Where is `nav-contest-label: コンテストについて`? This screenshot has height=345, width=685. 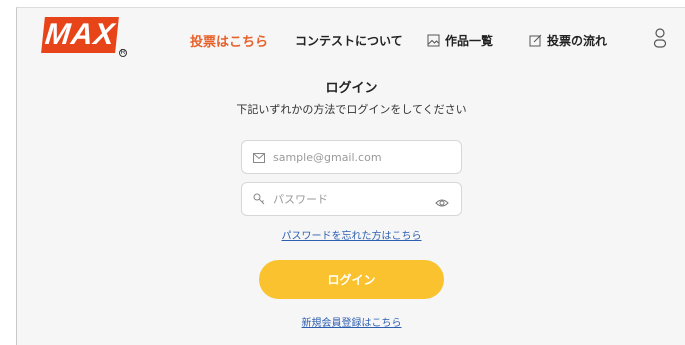
nav-contest-label: コンテストについて is located at coordinates (349, 41).